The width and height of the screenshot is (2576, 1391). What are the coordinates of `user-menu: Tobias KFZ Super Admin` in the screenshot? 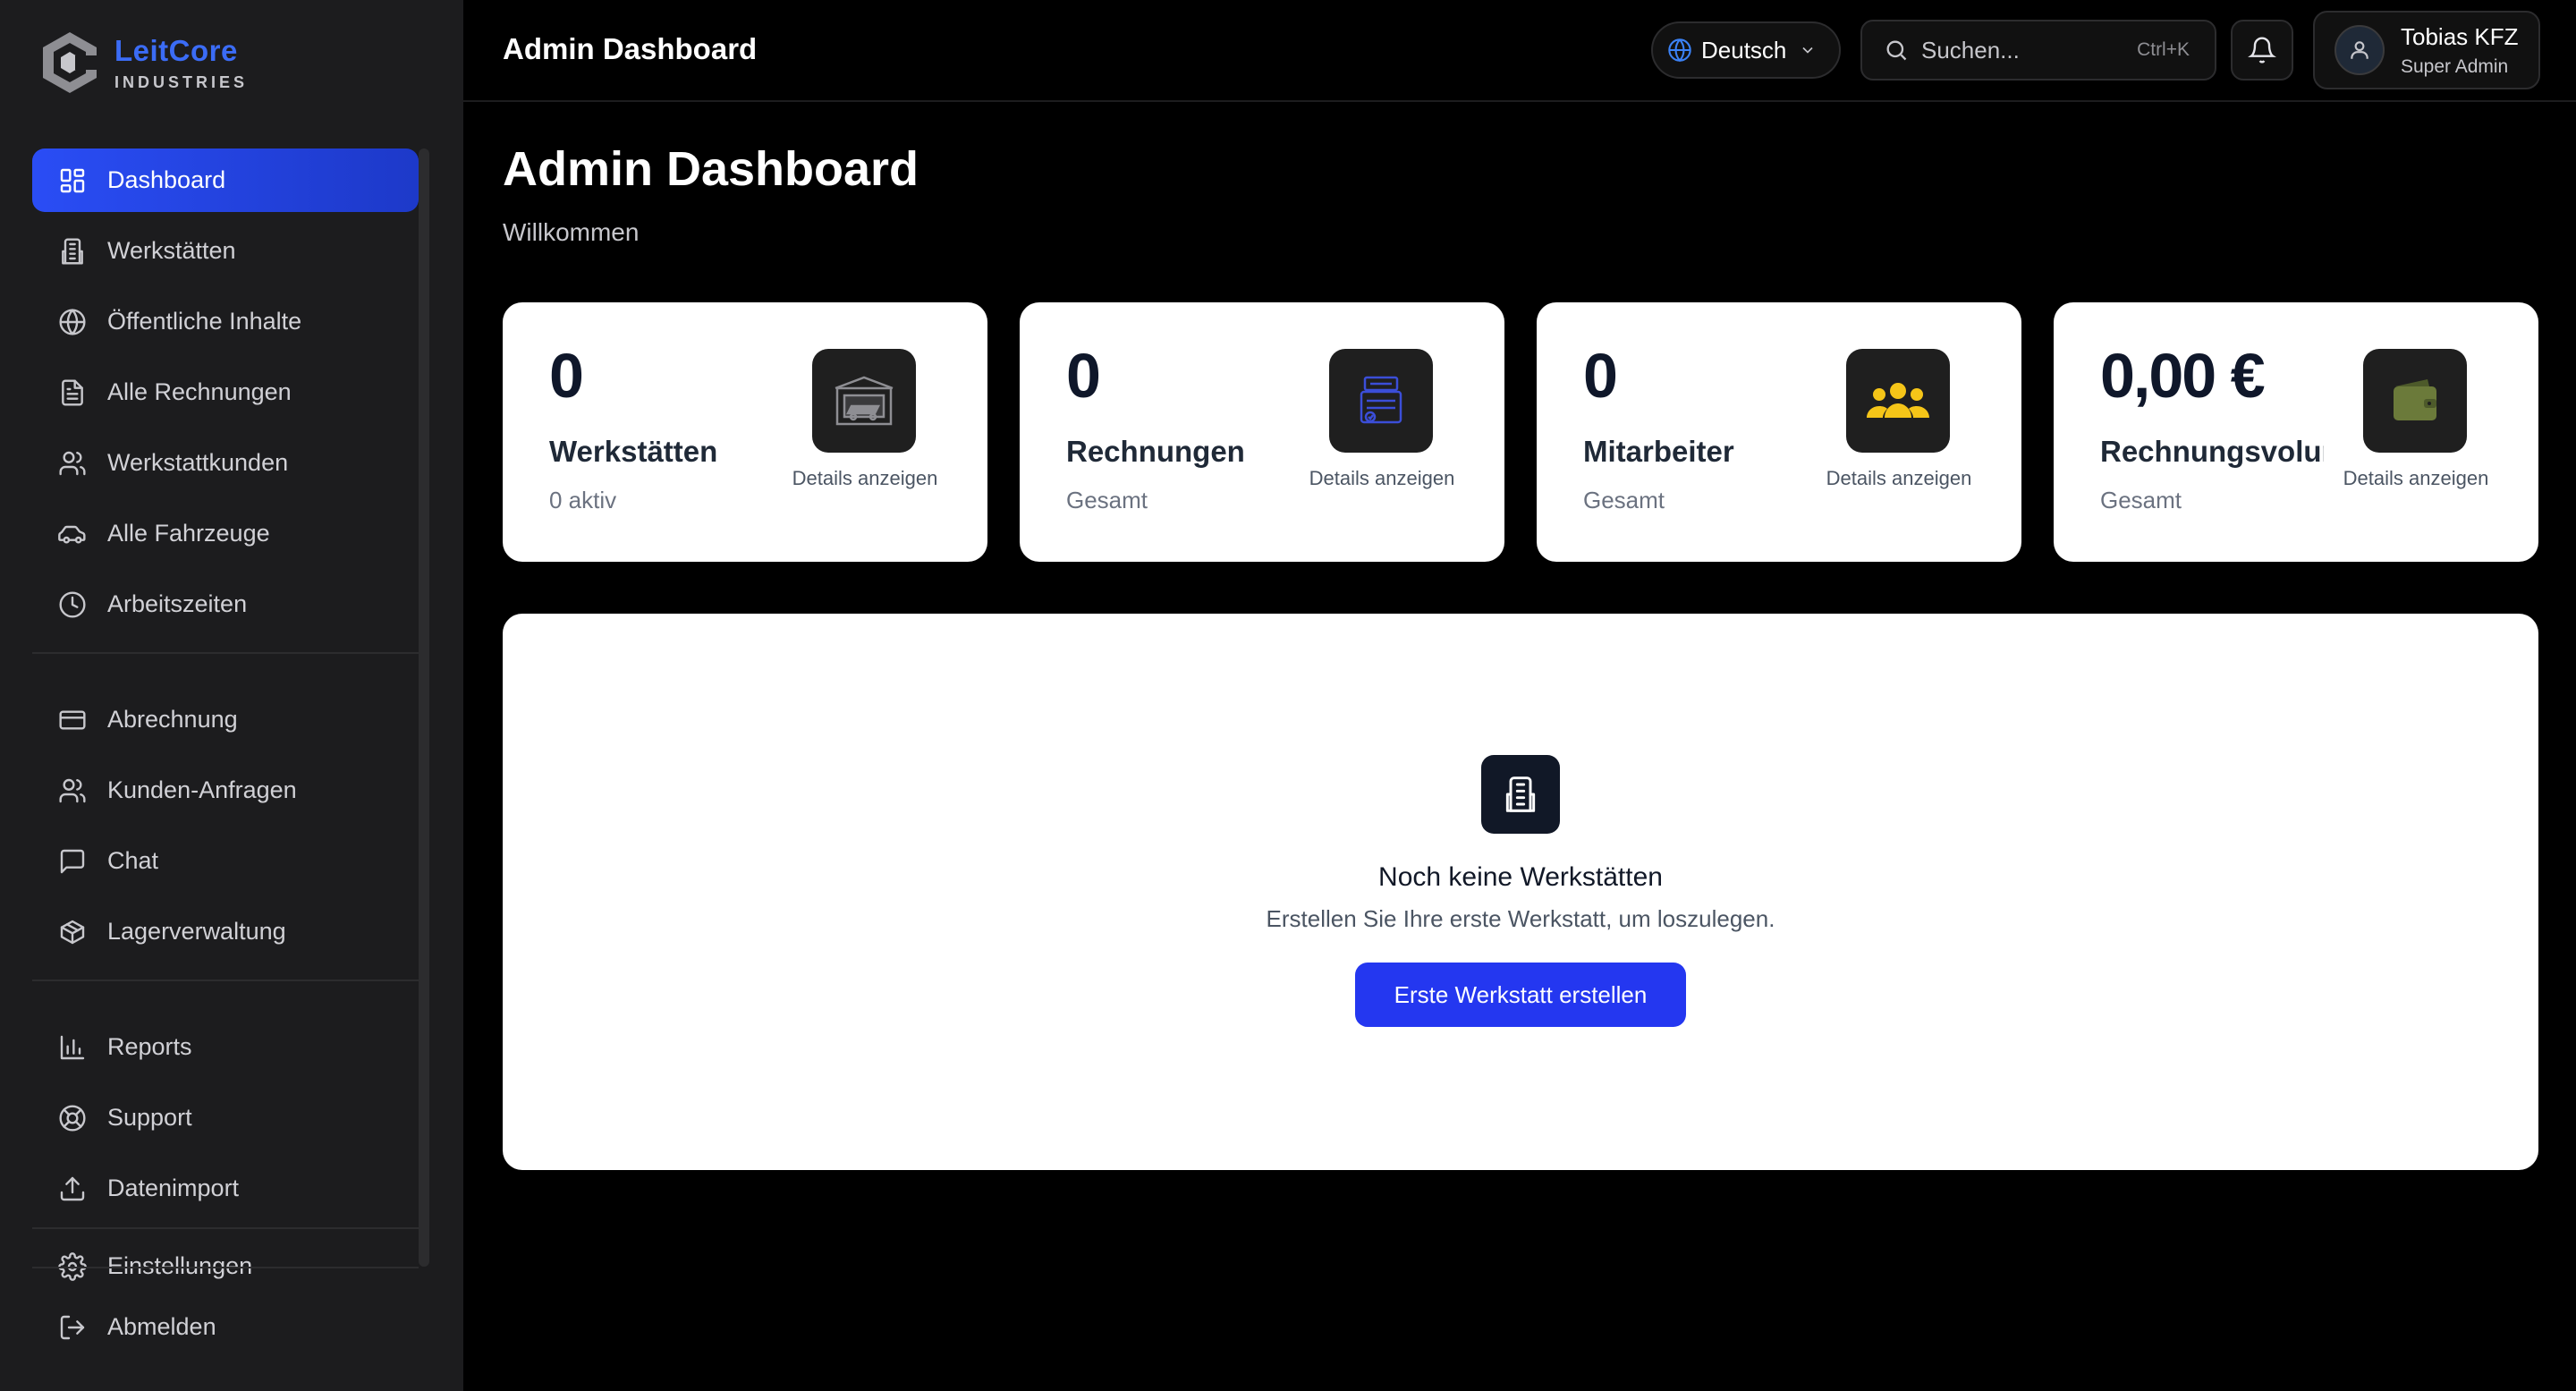 It's located at (2426, 50).